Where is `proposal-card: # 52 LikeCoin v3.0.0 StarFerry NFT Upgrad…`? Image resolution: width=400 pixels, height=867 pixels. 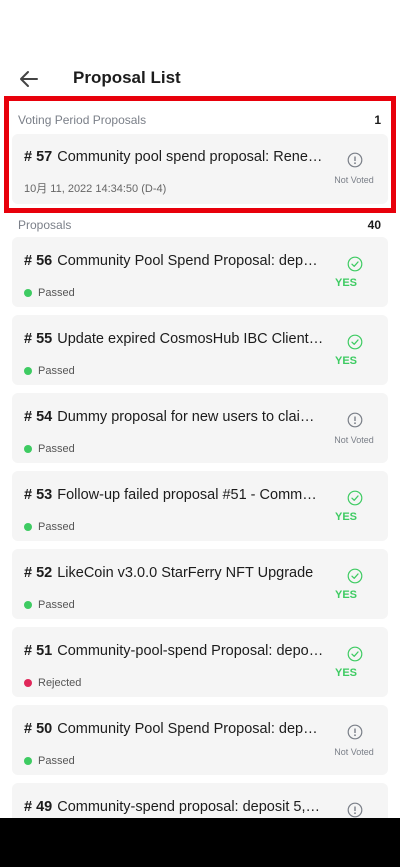
proposal-card: # 52 LikeCoin v3.0.0 StarFerry NFT Upgrad… is located at coordinates (200, 584).